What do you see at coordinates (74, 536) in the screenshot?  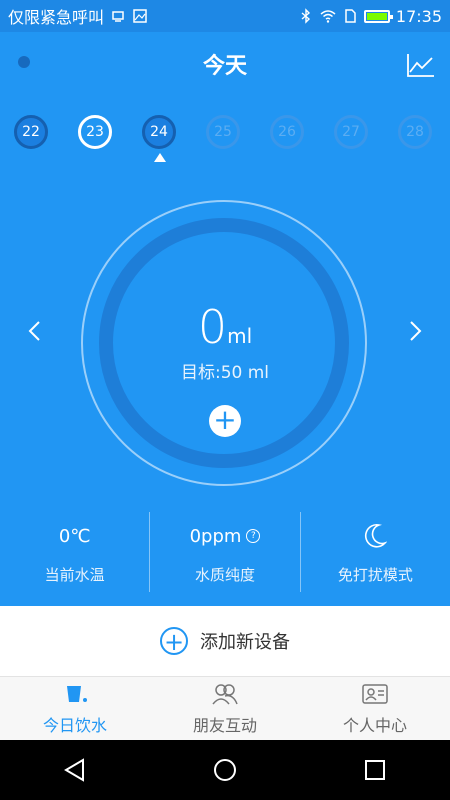 I see `temperature-value: 0℃` at bounding box center [74, 536].